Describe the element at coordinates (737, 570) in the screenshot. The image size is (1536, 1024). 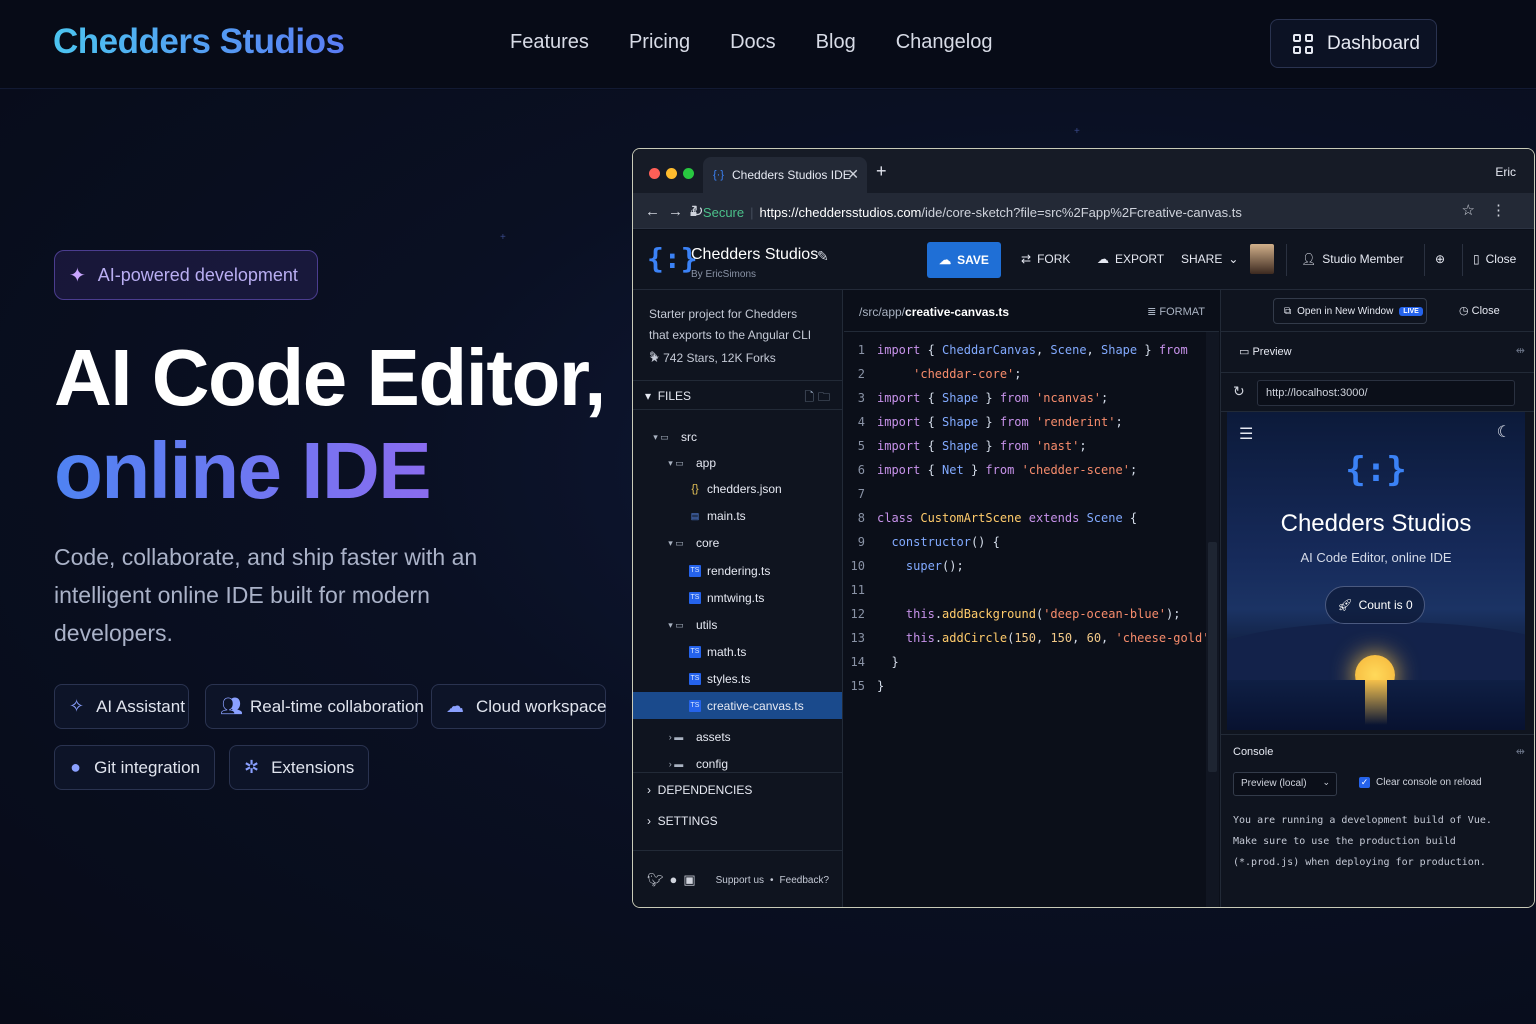
I see `file-item: TS rendering.ts` at that location.